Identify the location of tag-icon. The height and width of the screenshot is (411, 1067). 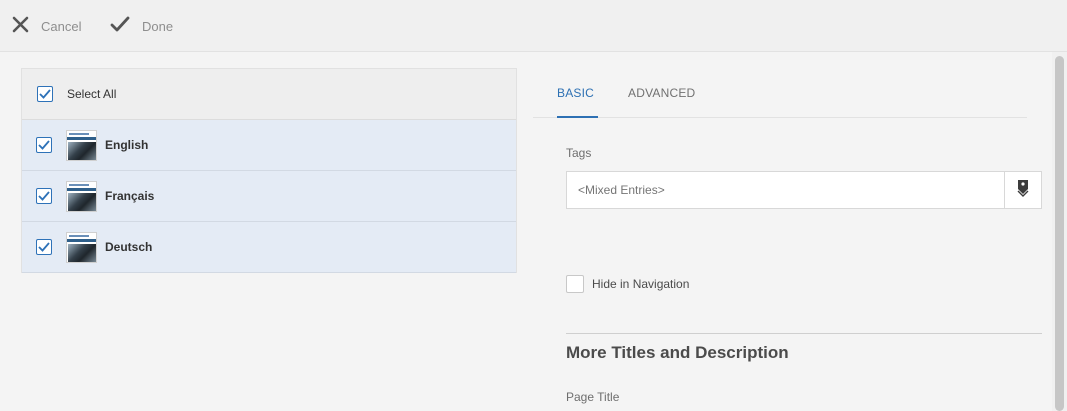
(1023, 190).